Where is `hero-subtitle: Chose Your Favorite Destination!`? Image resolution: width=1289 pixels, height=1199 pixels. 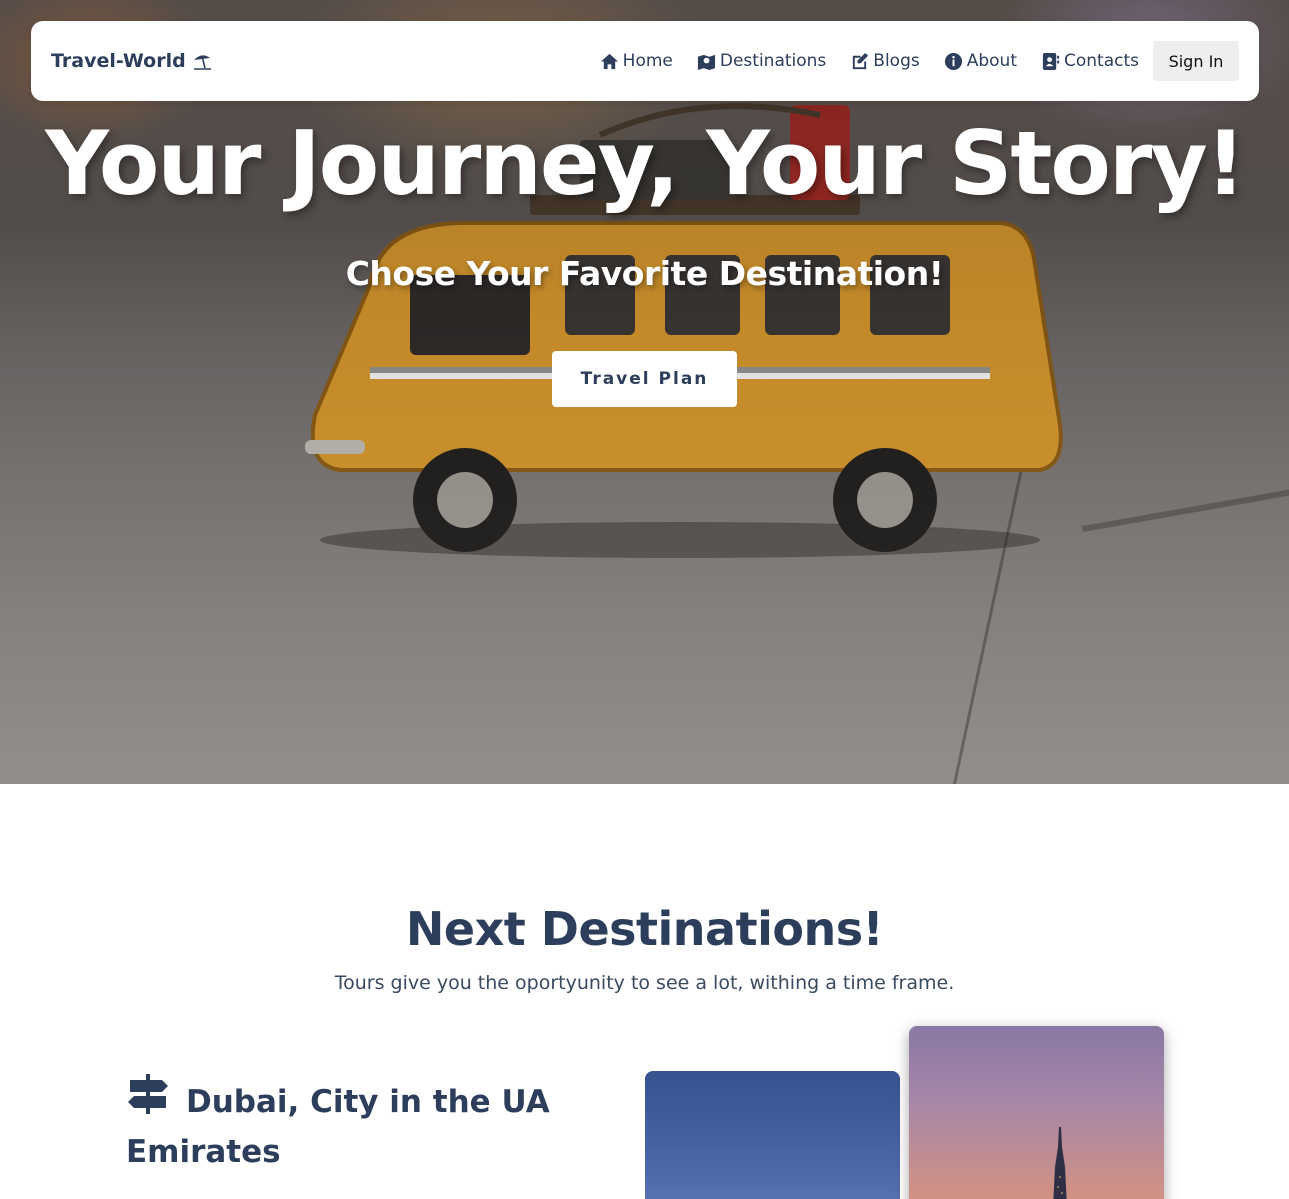 hero-subtitle: Chose Your Favorite Destination! is located at coordinates (644, 273).